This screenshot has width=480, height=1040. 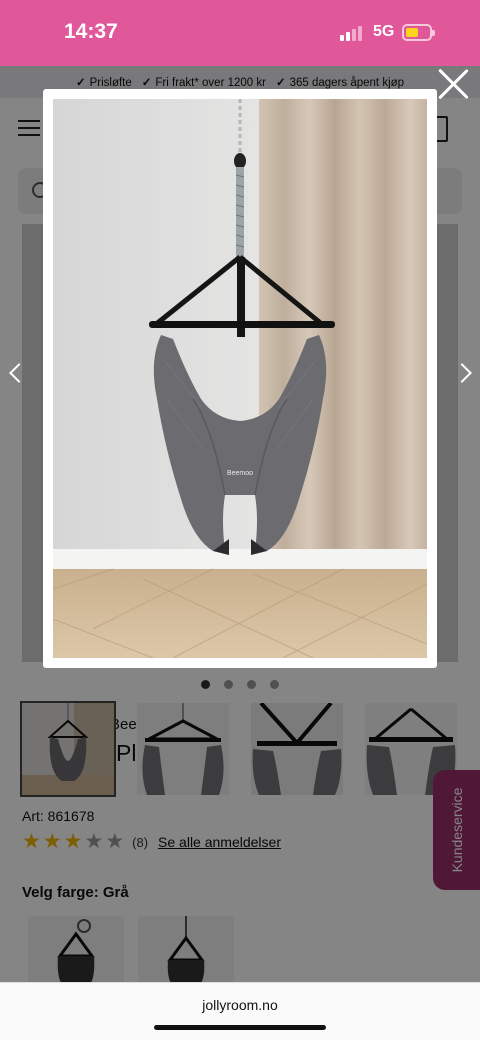 I want to click on close-icon, so click(x=453, y=83).